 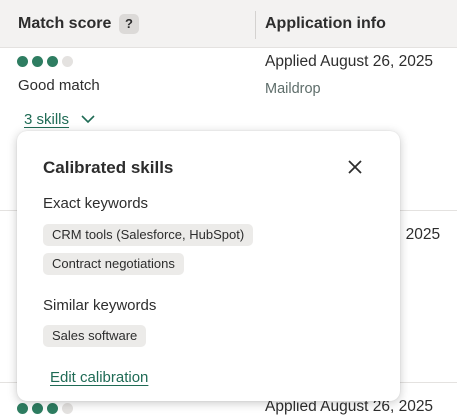 I want to click on applied-date: Applied August 26, 2025, so click(x=349, y=61).